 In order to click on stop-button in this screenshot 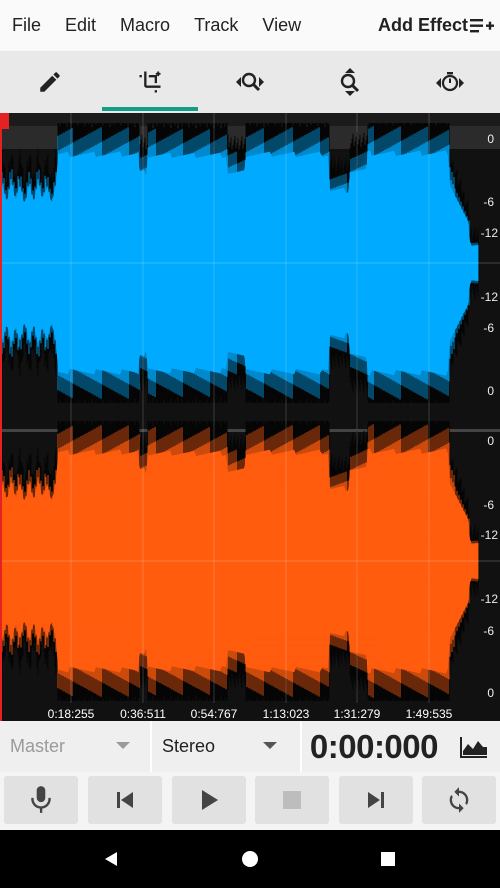, I will do `click(292, 800)`.